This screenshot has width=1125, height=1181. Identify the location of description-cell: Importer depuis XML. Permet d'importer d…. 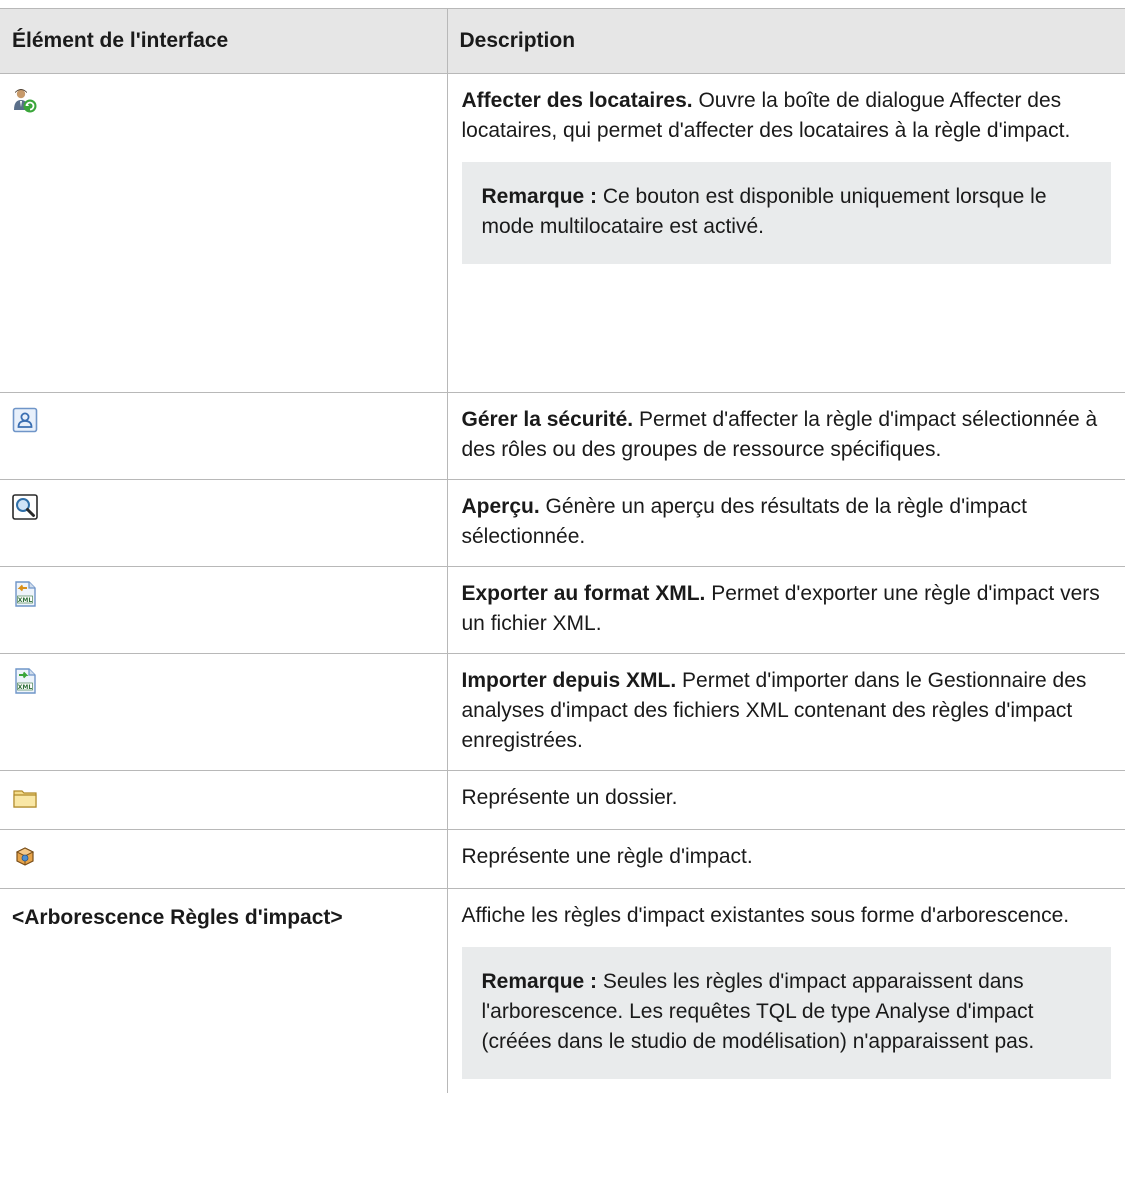
(786, 712).